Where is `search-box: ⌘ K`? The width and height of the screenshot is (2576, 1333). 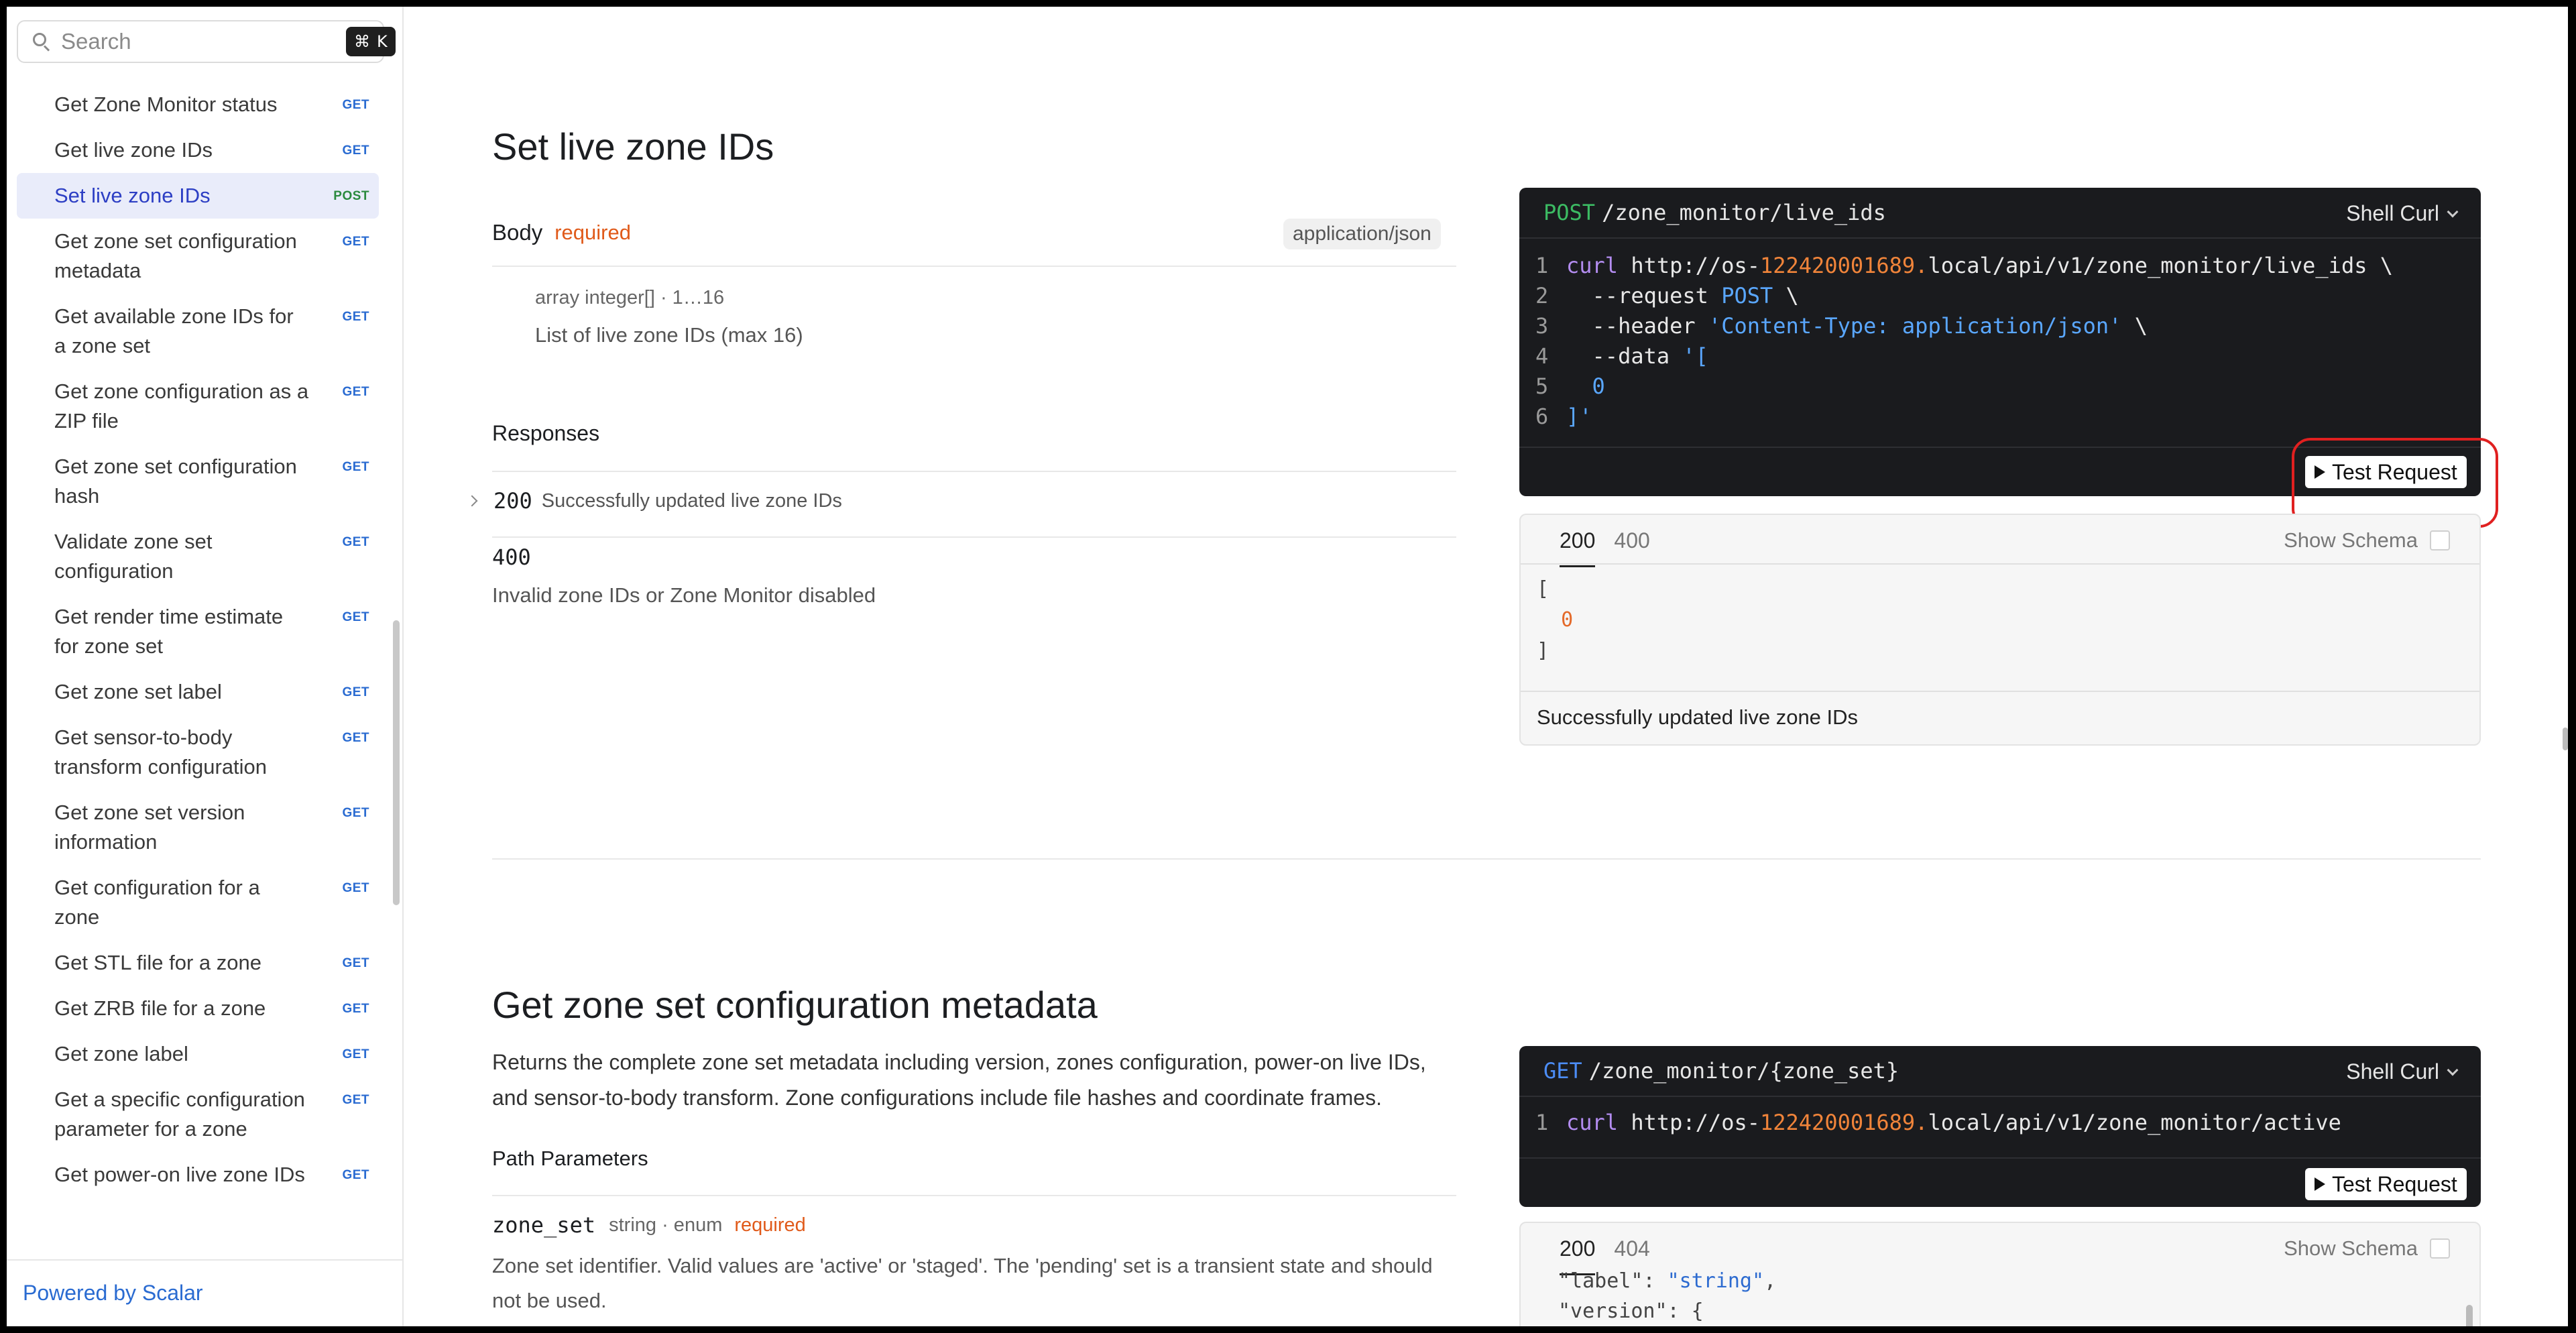 search-box: ⌘ K is located at coordinates (206, 41).